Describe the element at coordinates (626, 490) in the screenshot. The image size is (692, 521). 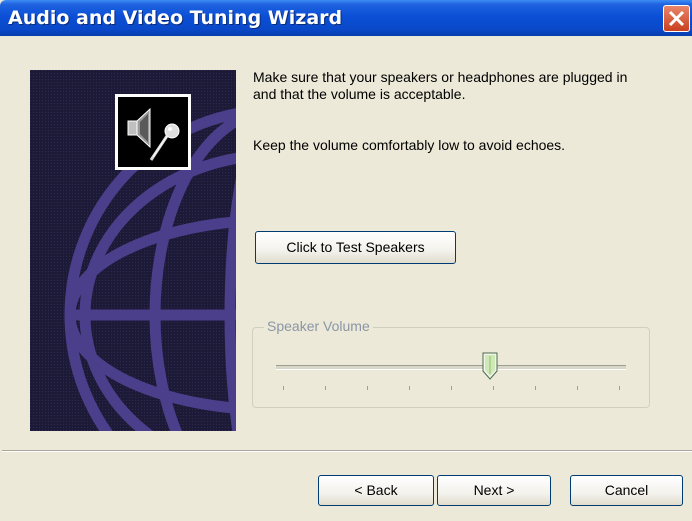
I see `cancel-button: Cancel` at that location.